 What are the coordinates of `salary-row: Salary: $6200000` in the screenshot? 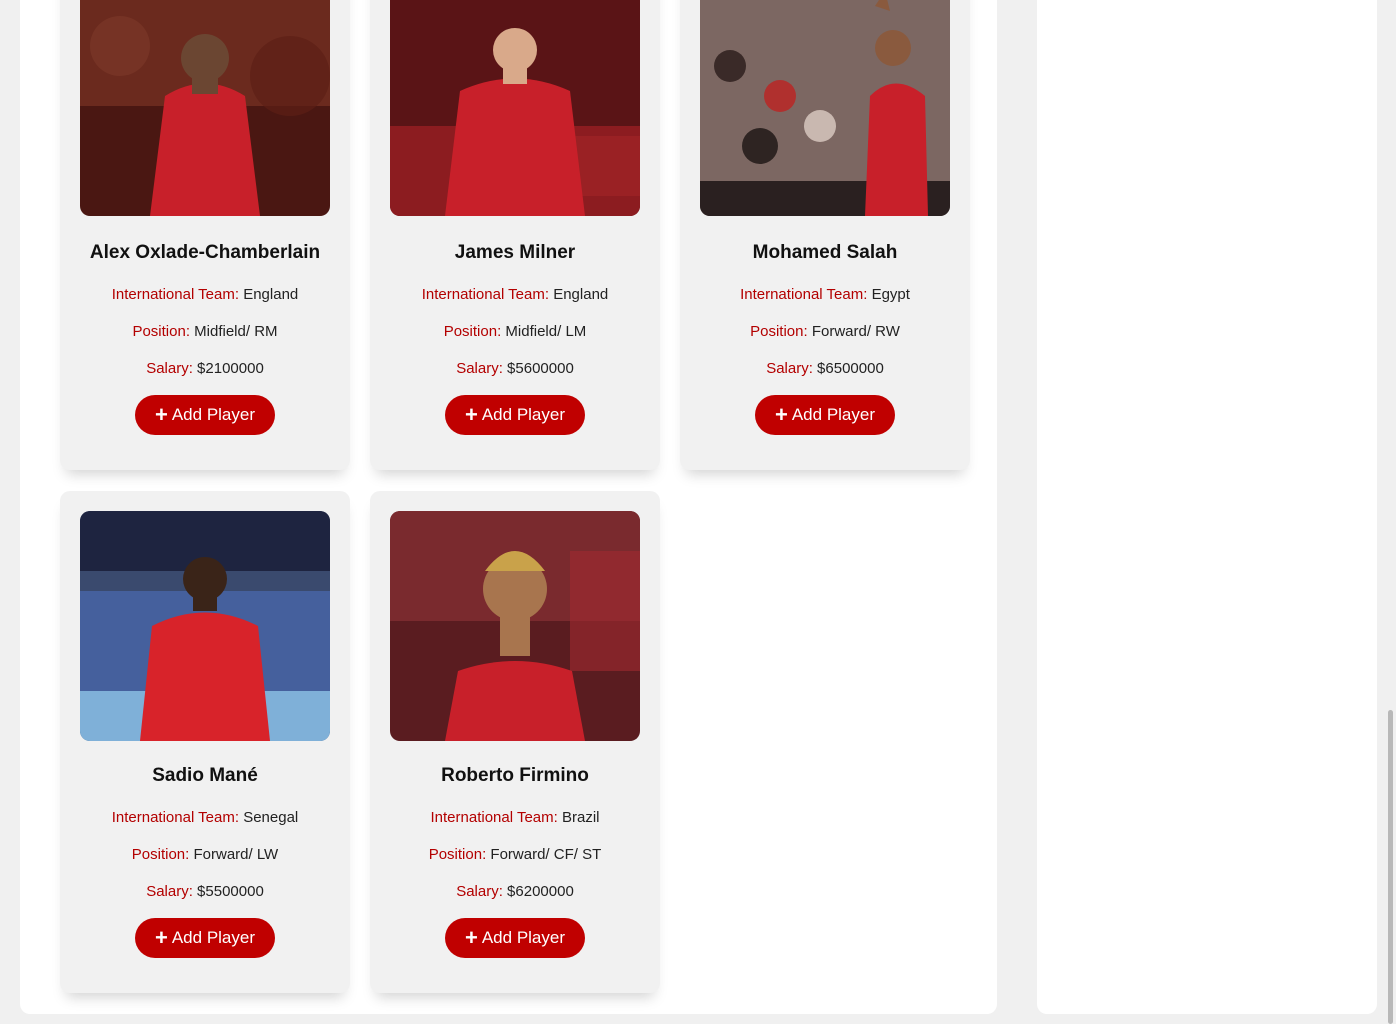 It's located at (515, 891).